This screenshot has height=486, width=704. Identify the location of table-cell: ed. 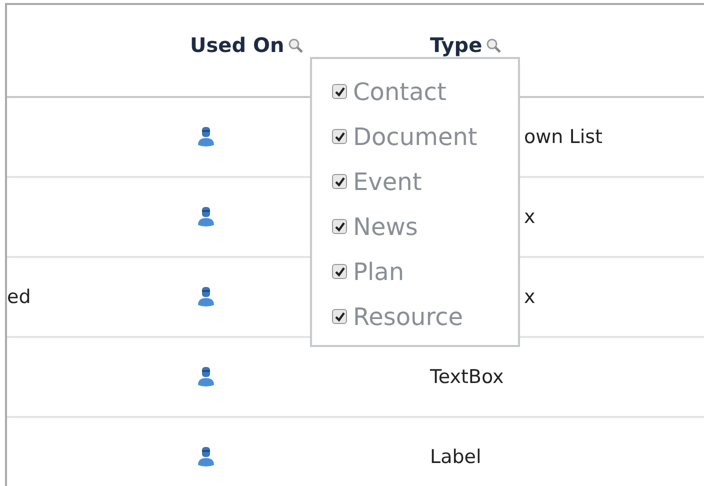
(19, 297).